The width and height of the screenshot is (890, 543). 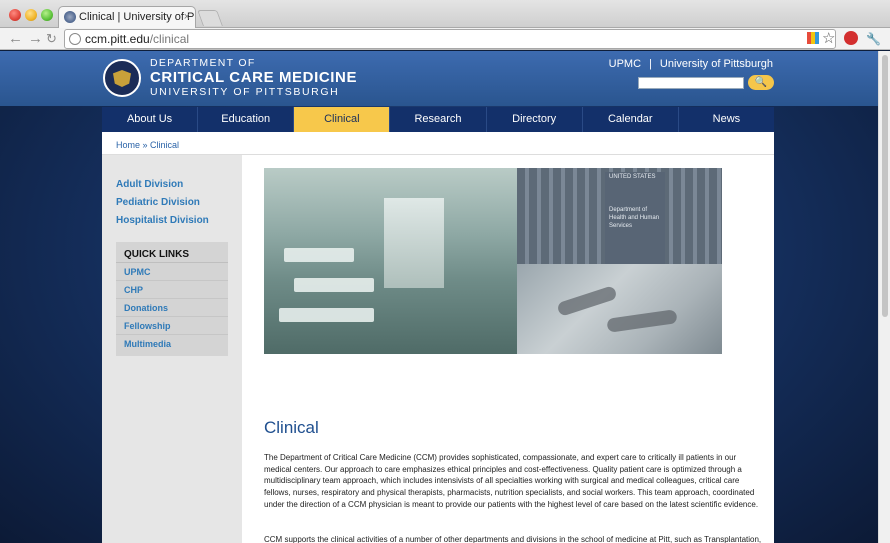 I want to click on reload-icon: ↻, so click(x=51, y=39).